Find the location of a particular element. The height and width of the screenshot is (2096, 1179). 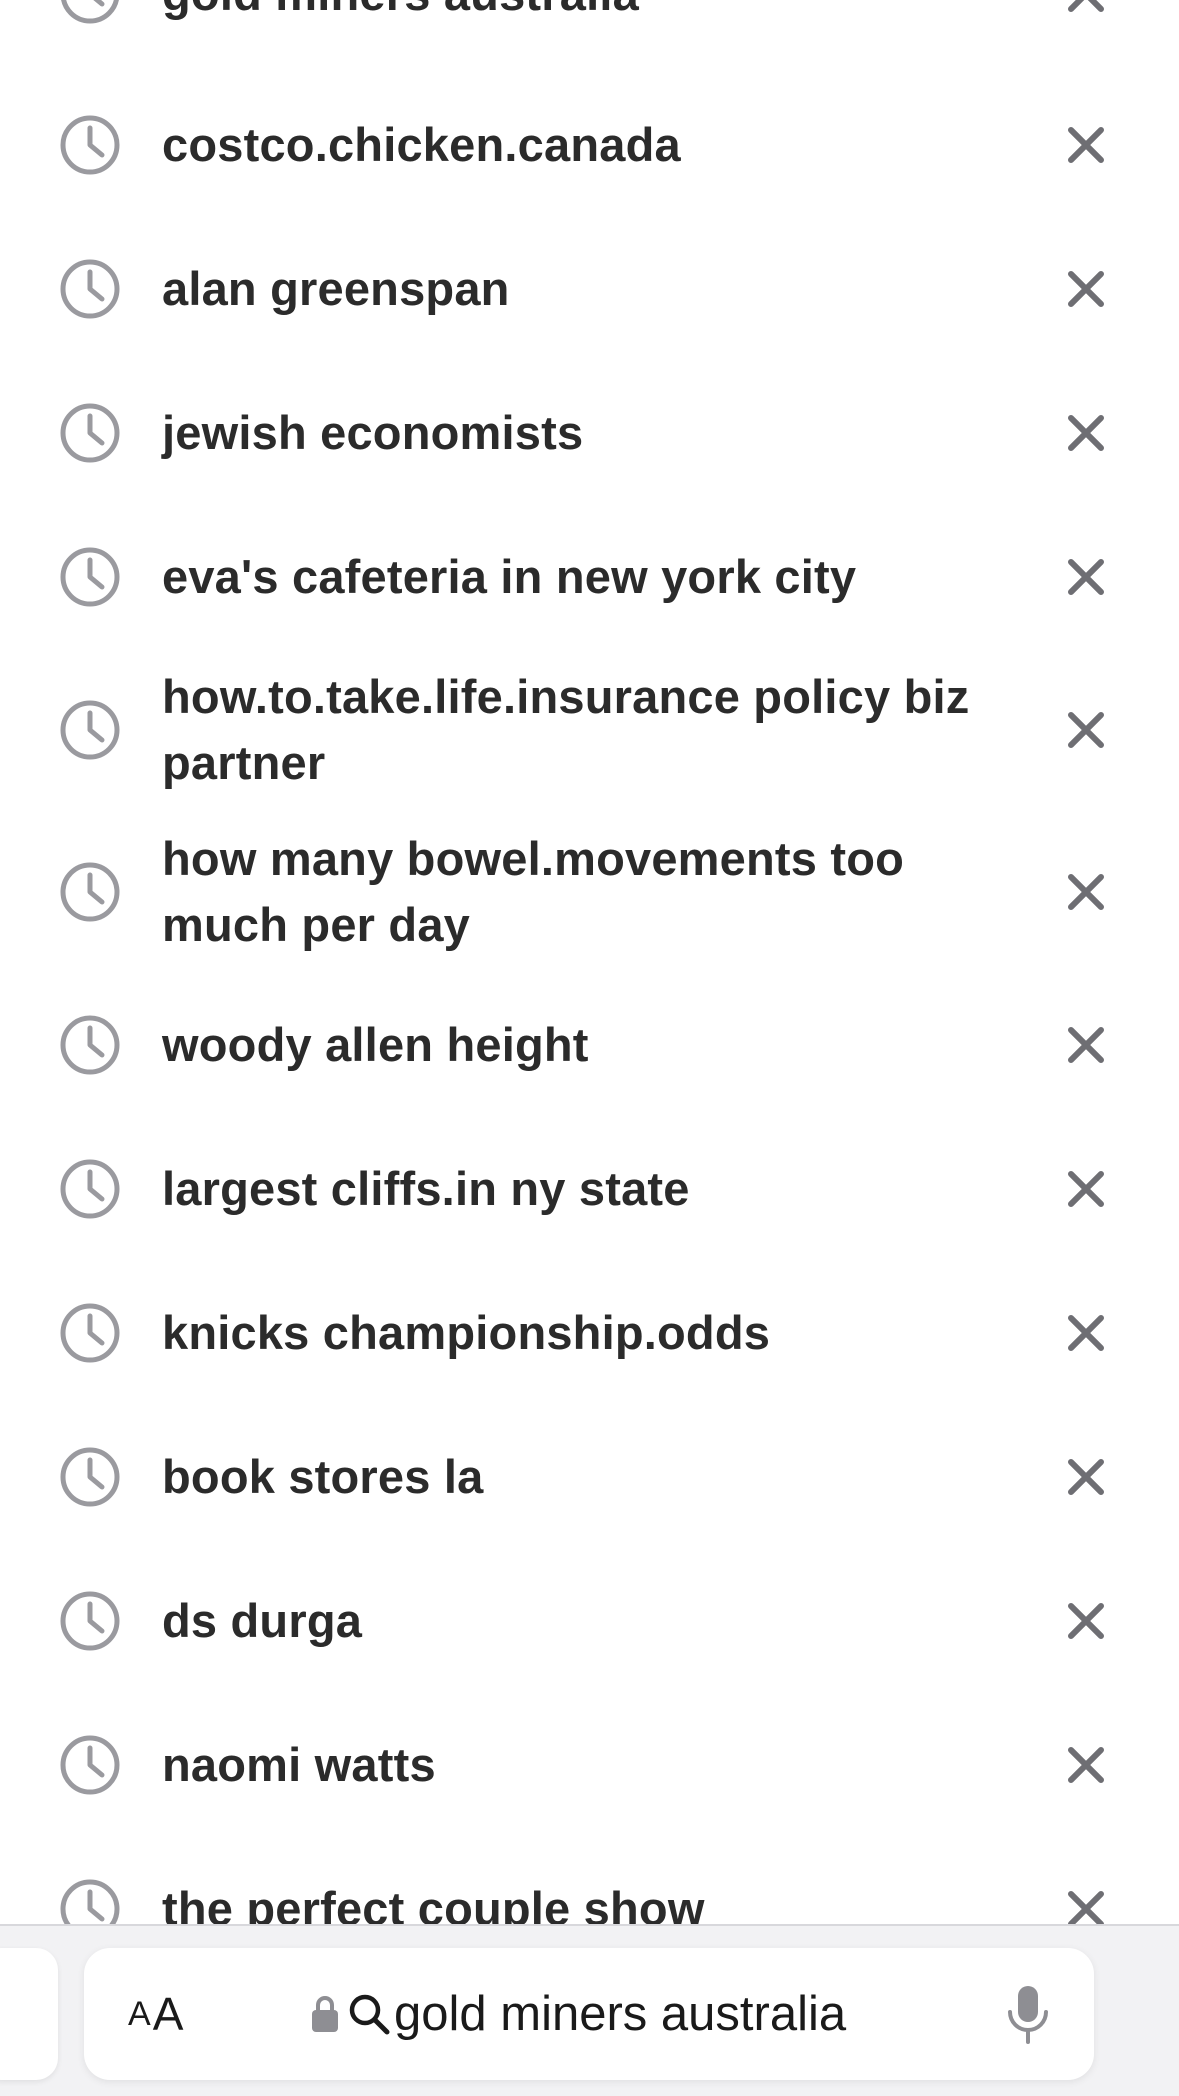

history-item: jewish economists is located at coordinates (589, 433).